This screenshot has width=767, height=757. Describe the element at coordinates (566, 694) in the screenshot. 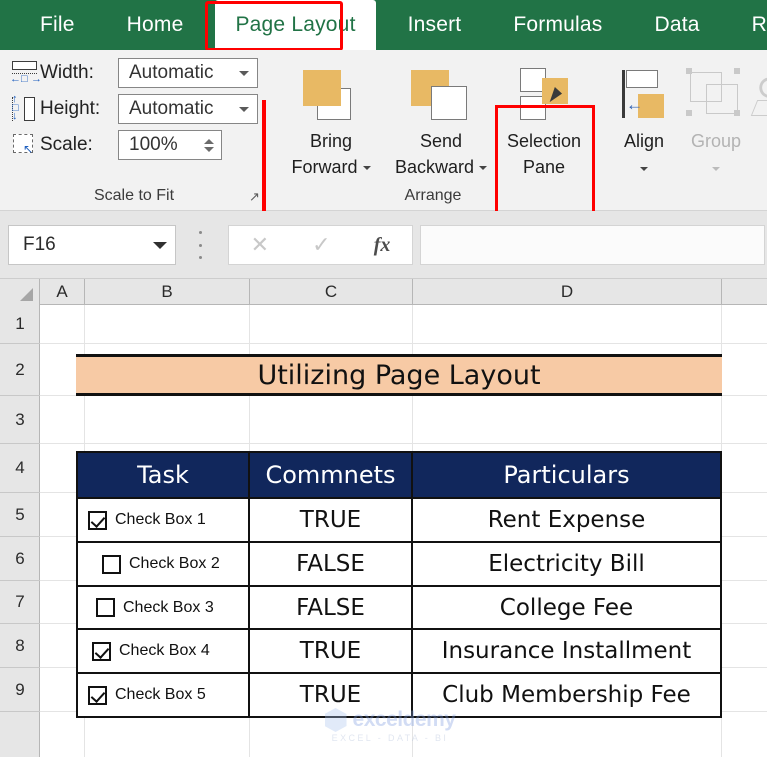

I see `particular-cell: Club Membership Fee` at that location.